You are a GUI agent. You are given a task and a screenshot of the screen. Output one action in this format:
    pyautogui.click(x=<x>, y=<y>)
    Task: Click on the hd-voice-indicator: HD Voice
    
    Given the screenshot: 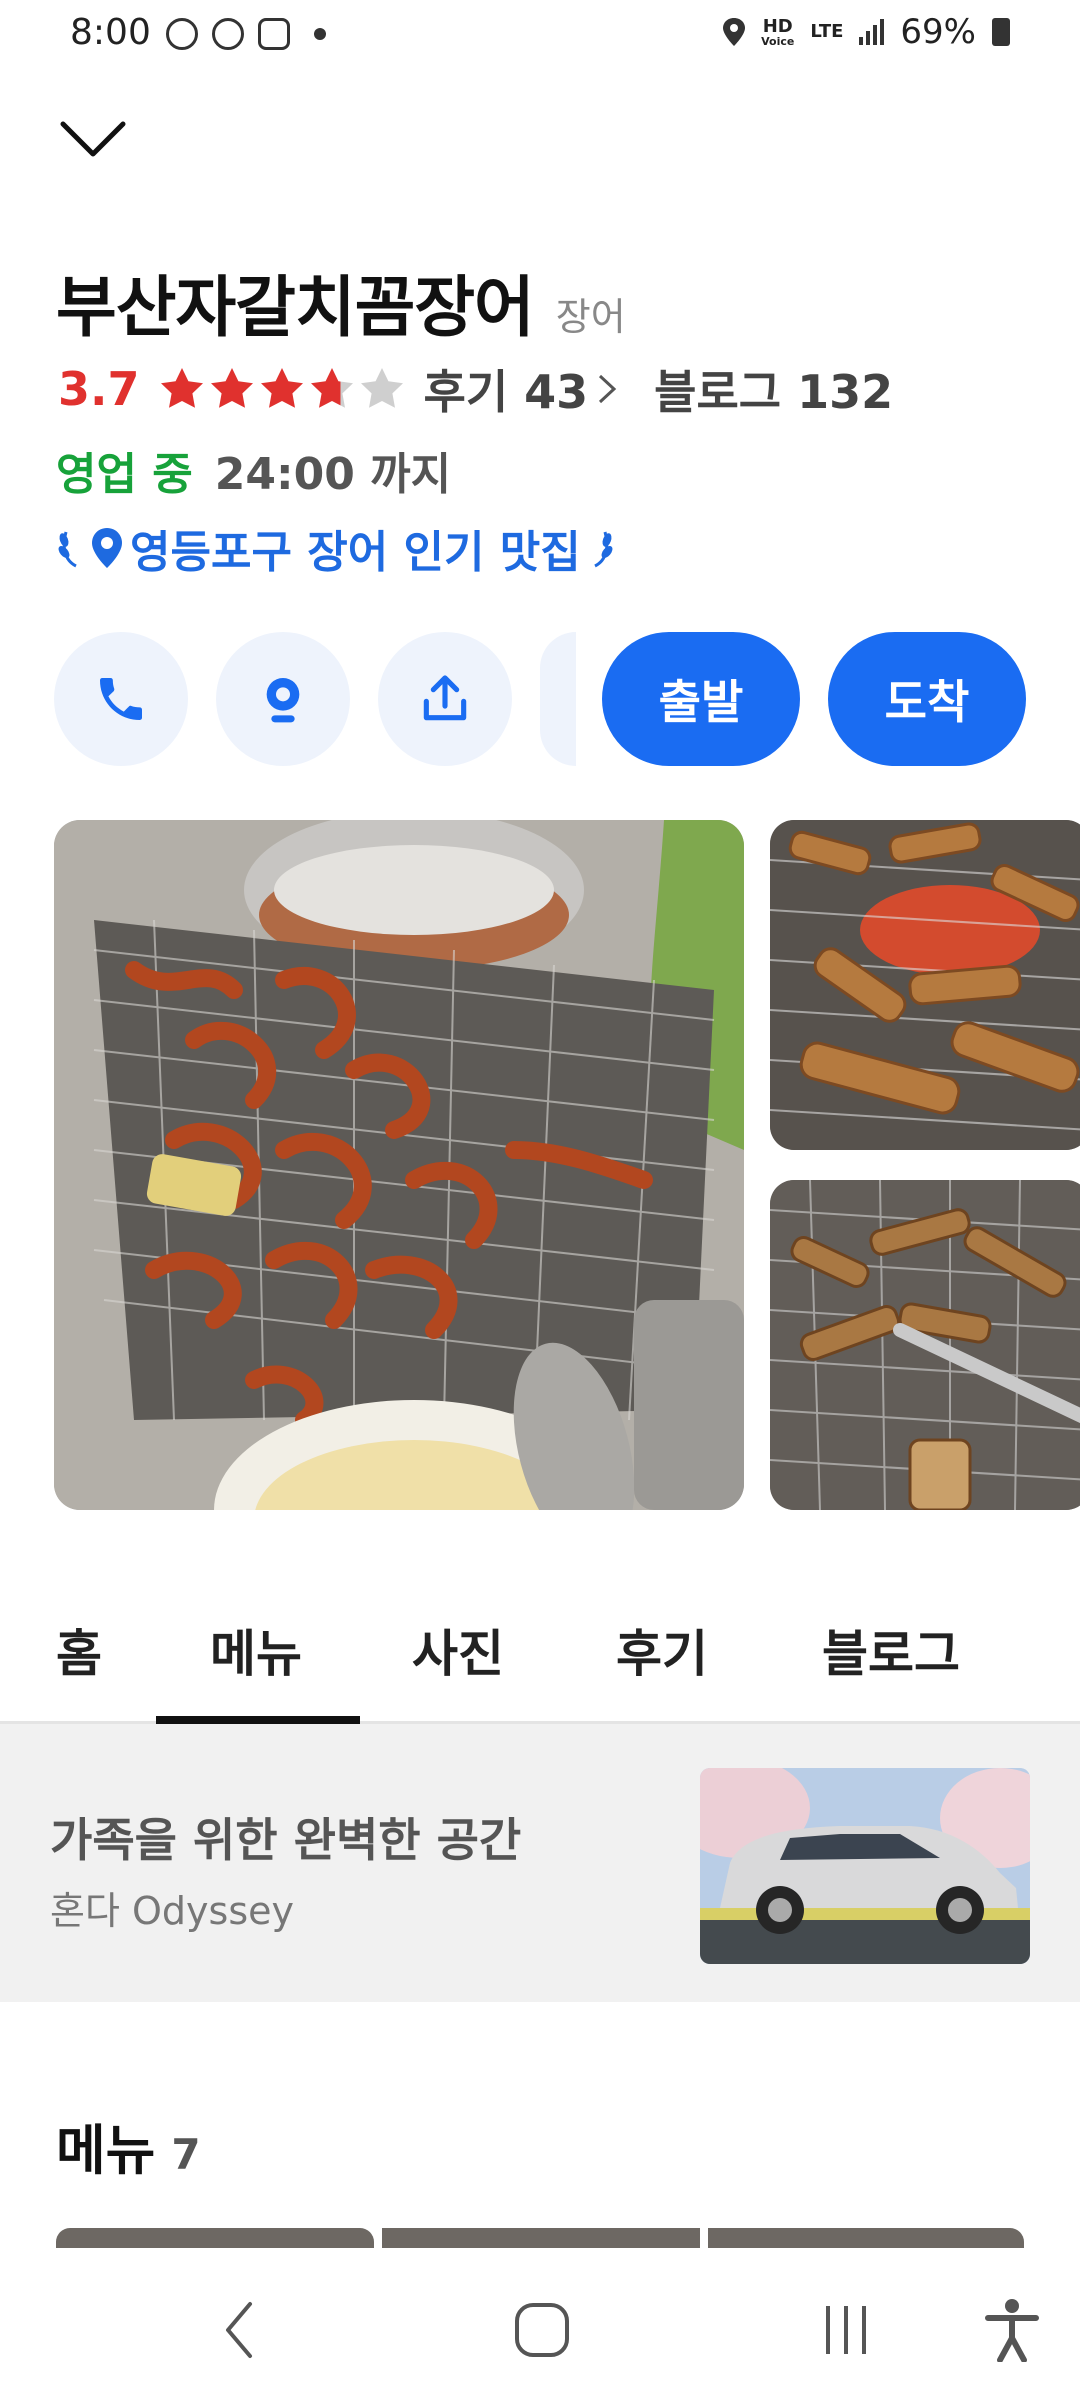 What is the action you would take?
    pyautogui.click(x=778, y=31)
    